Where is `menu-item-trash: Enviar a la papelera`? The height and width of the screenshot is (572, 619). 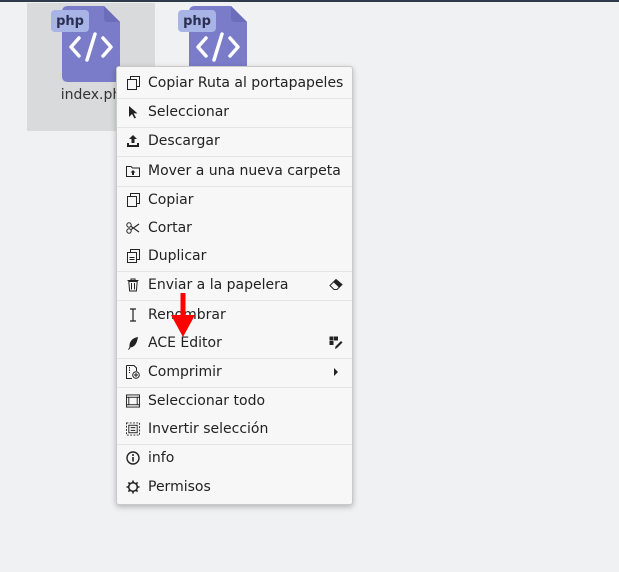 menu-item-trash: Enviar a la papelera is located at coordinates (234, 285).